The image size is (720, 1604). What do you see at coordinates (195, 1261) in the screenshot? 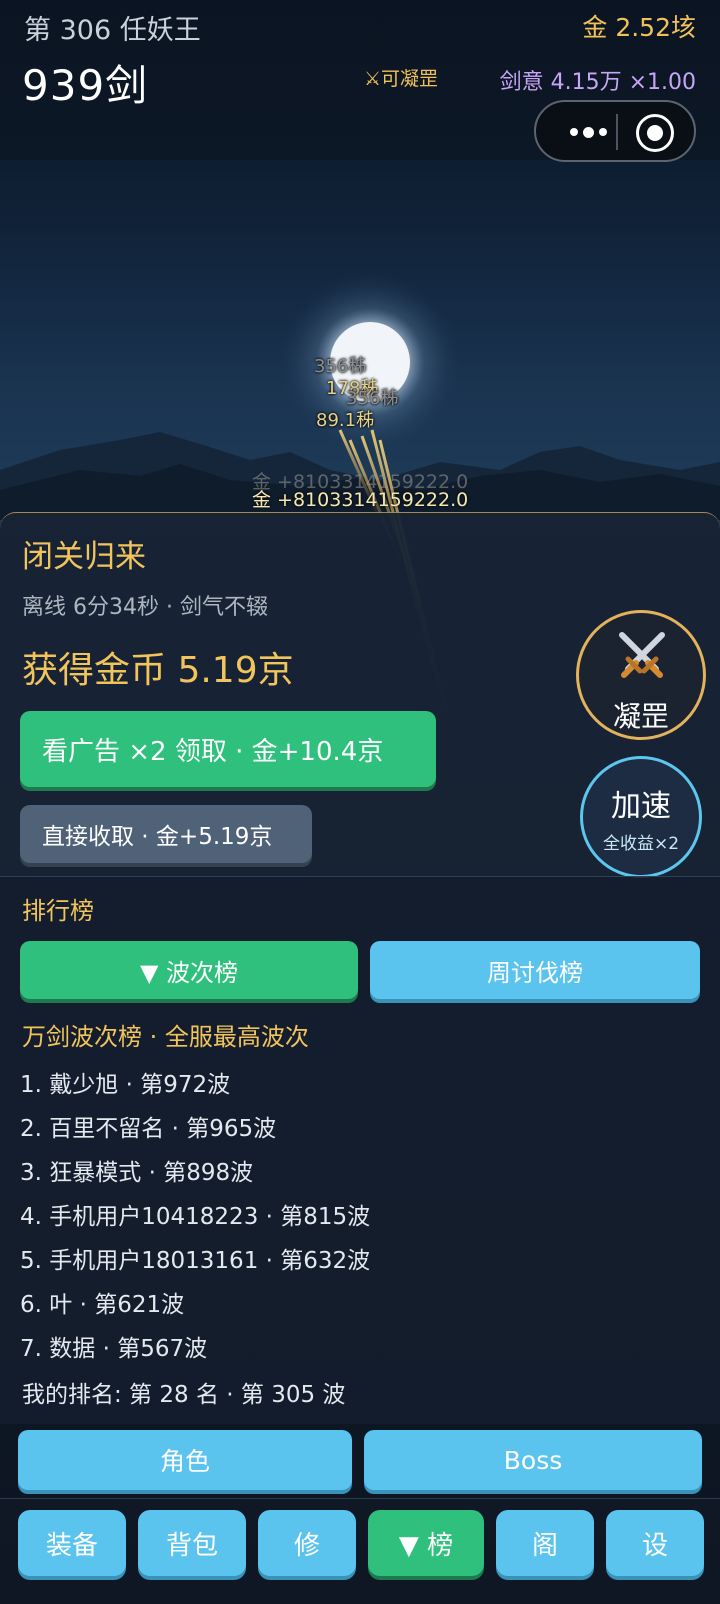
I see `list-item: 5. 手机用户18013161 · 第632波` at bounding box center [195, 1261].